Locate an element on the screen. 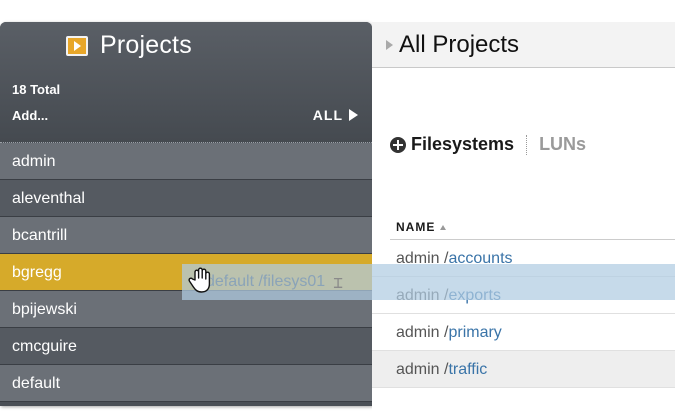  tab-bar: Filesystems LUNs is located at coordinates (488, 144).